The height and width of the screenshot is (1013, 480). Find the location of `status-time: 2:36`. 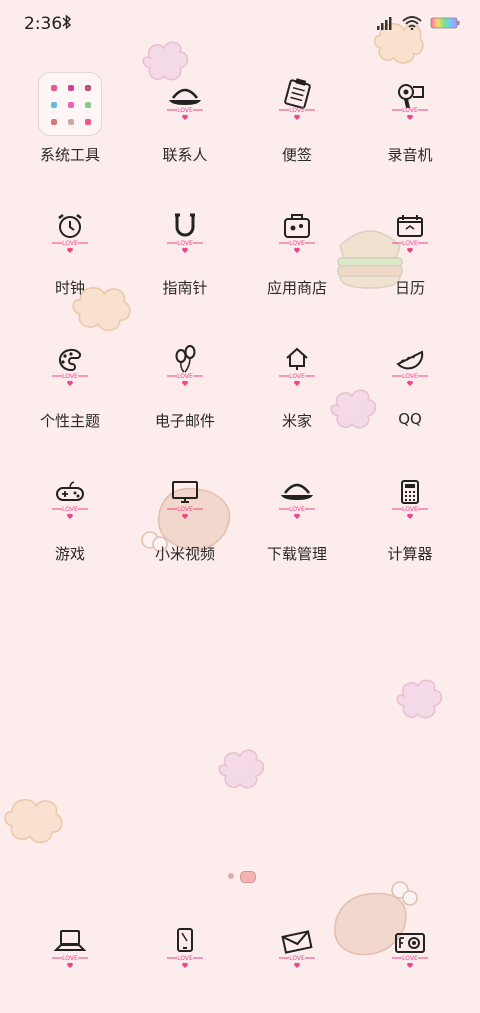

status-time: 2:36 is located at coordinates (43, 24).